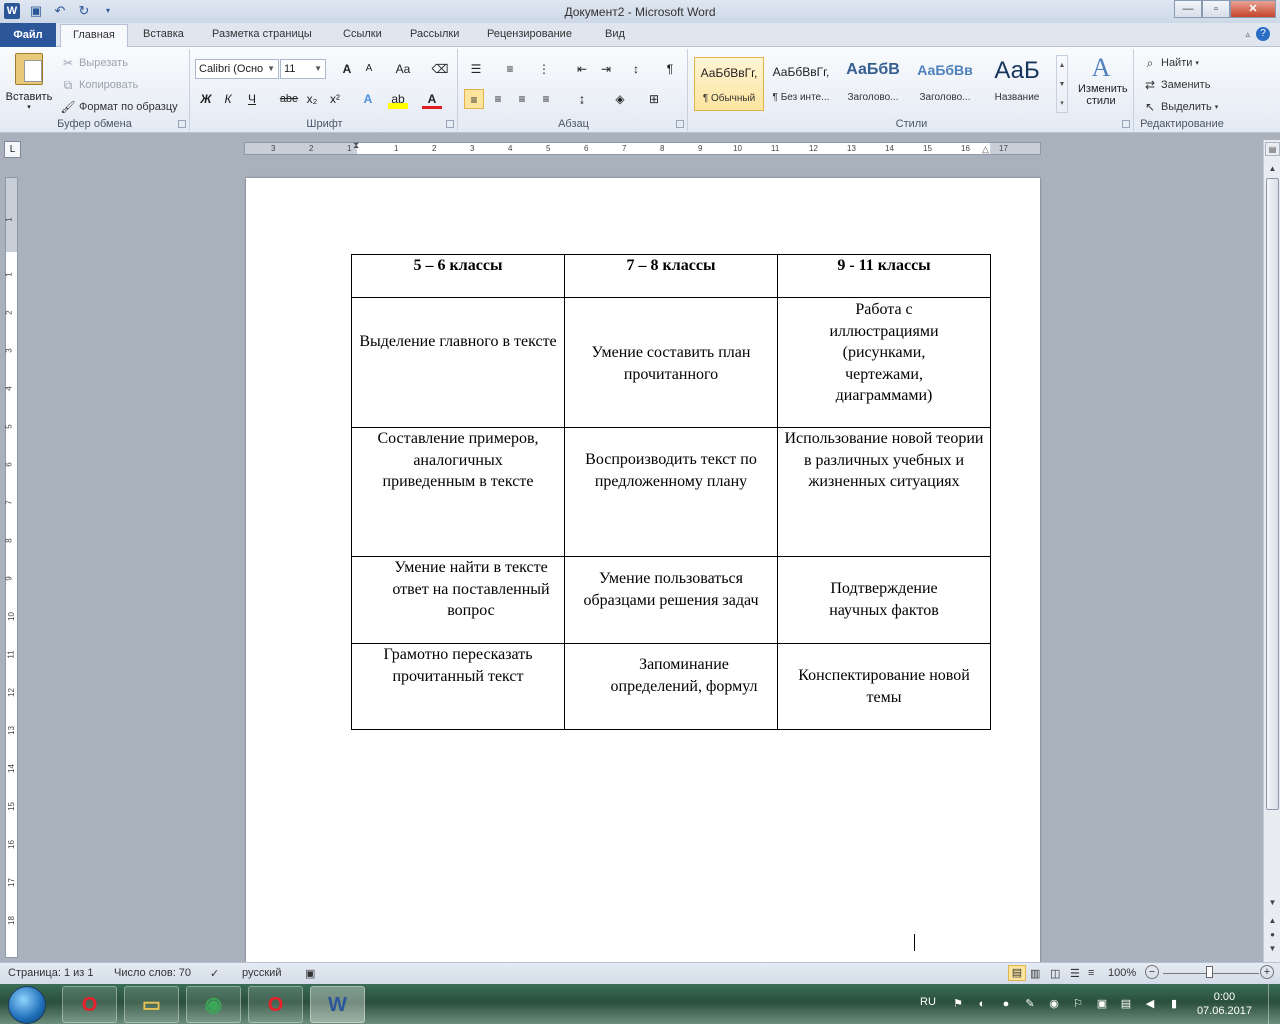 The width and height of the screenshot is (1280, 1024). What do you see at coordinates (498, 99) in the screenshot?
I see `align-center-icon: ≡` at bounding box center [498, 99].